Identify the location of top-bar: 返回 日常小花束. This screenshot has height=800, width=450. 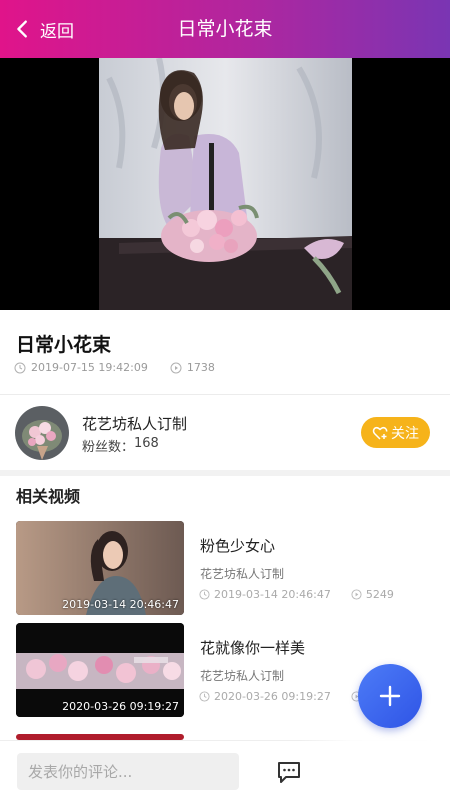
(225, 29).